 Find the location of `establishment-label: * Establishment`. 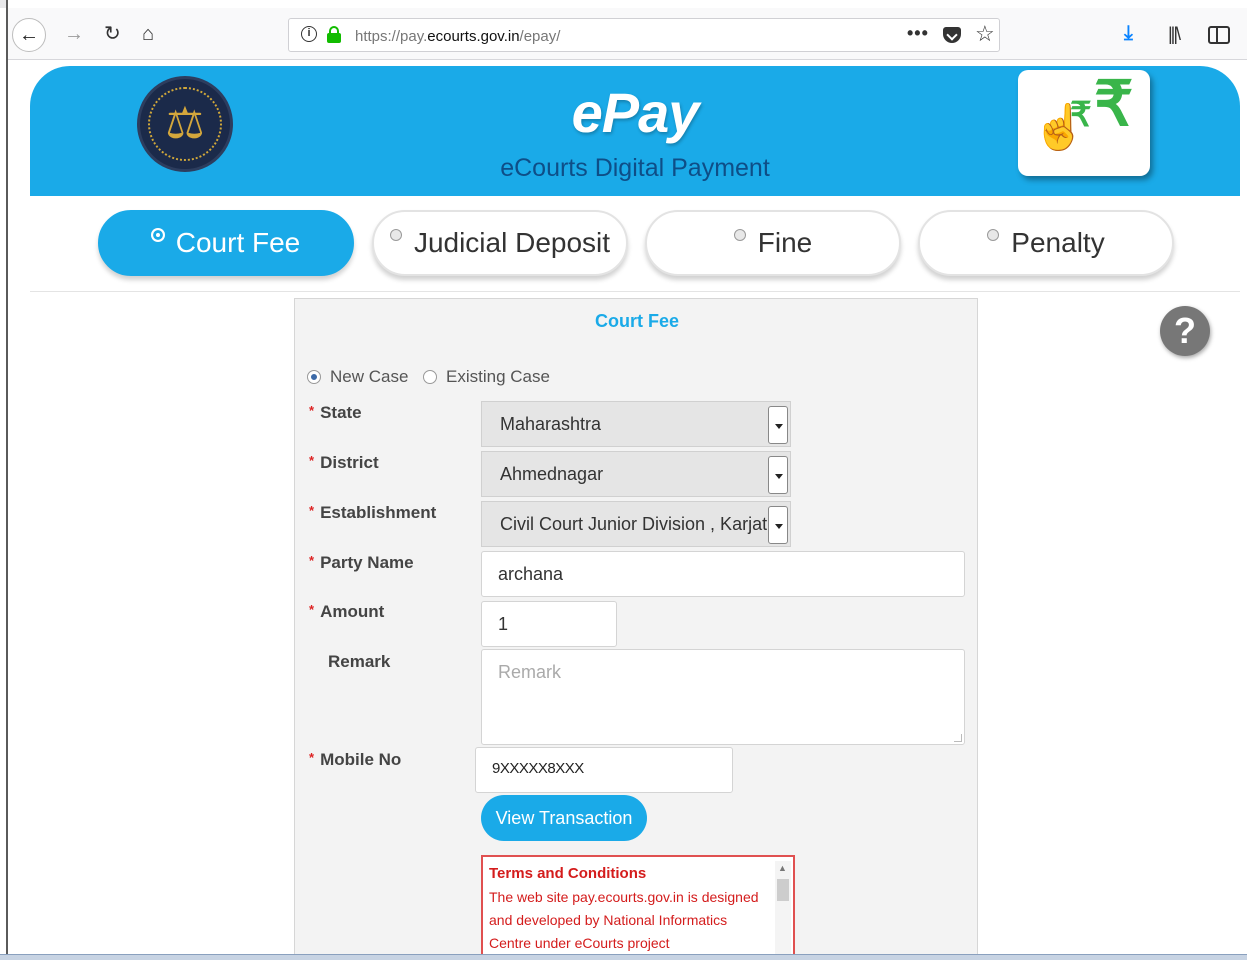

establishment-label: * Establishment is located at coordinates (373, 512).